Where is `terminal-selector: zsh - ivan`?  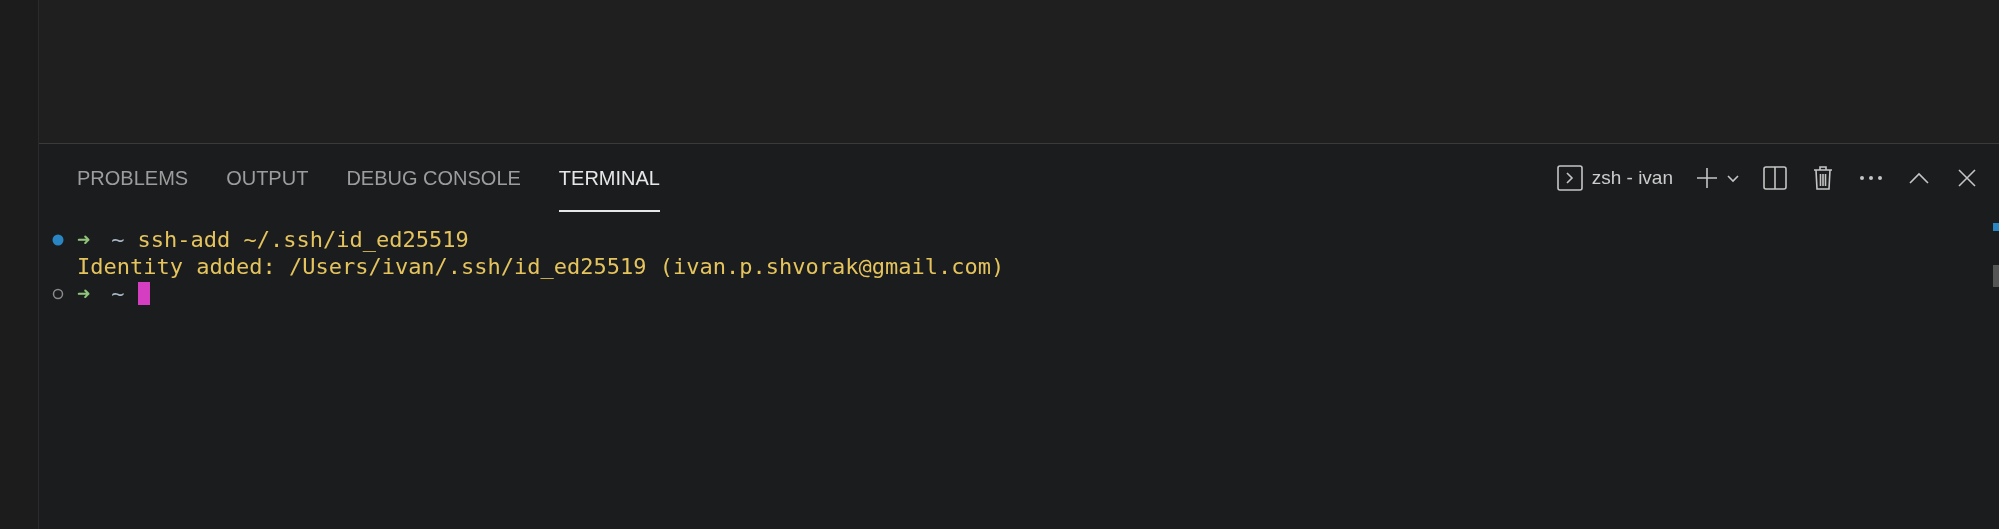 terminal-selector: zsh - ivan is located at coordinates (1614, 178).